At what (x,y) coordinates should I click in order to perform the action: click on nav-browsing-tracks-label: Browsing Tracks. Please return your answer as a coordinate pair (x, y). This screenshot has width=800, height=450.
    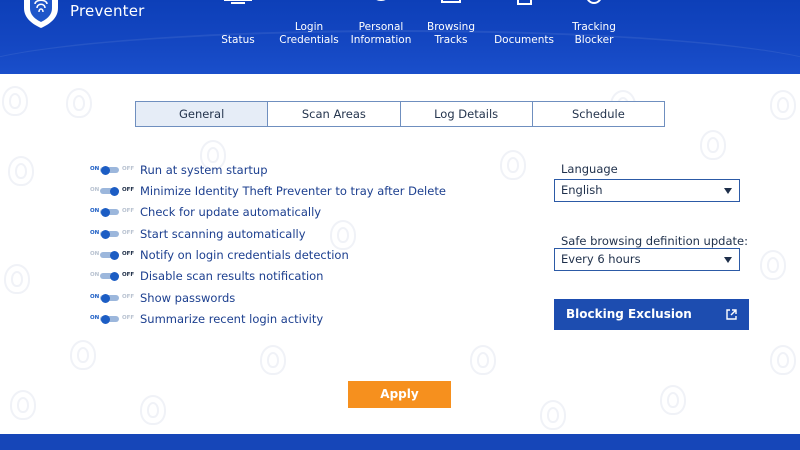
    Looking at the image, I should click on (450, 33).